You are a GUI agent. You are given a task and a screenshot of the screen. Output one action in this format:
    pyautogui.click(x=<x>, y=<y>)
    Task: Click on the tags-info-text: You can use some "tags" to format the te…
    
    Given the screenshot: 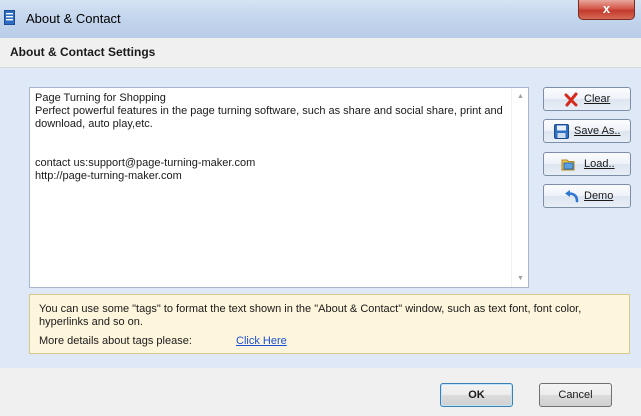 What is the action you would take?
    pyautogui.click(x=310, y=315)
    